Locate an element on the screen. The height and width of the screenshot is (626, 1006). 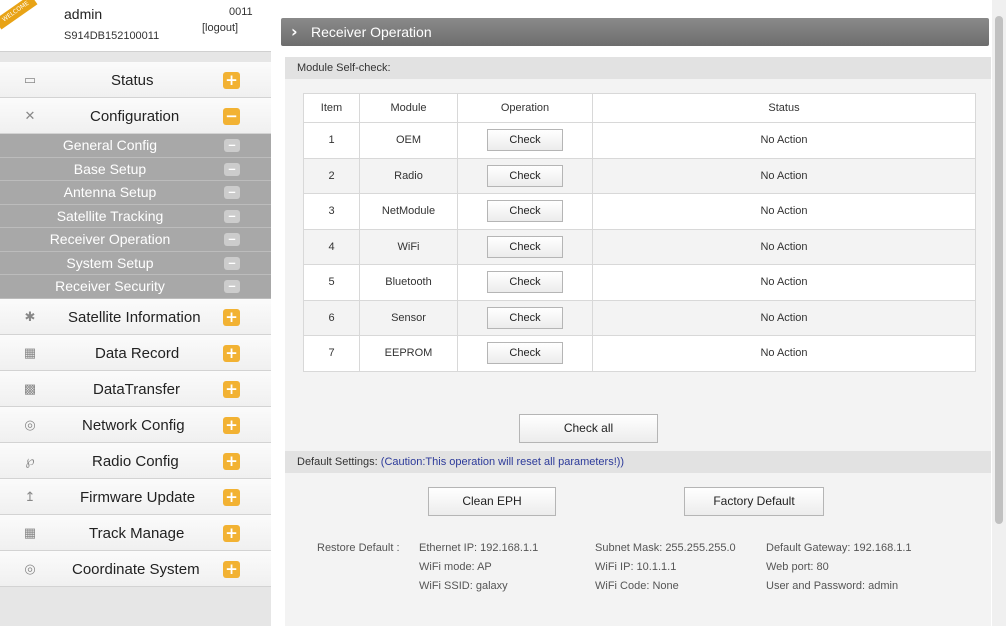
module-cell: Radio is located at coordinates (408, 175).